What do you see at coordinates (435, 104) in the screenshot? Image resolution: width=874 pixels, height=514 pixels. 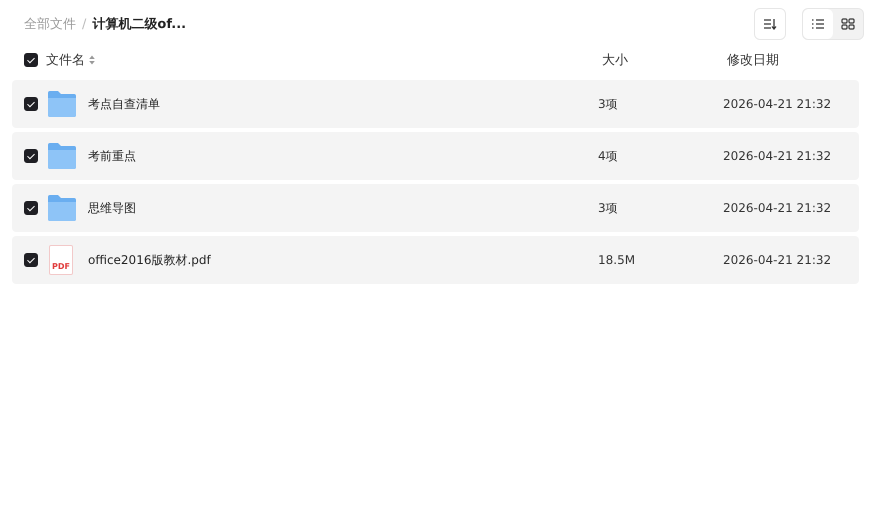 I see `file-row: 考点自查清单 3项 2026-04-21 21:32` at bounding box center [435, 104].